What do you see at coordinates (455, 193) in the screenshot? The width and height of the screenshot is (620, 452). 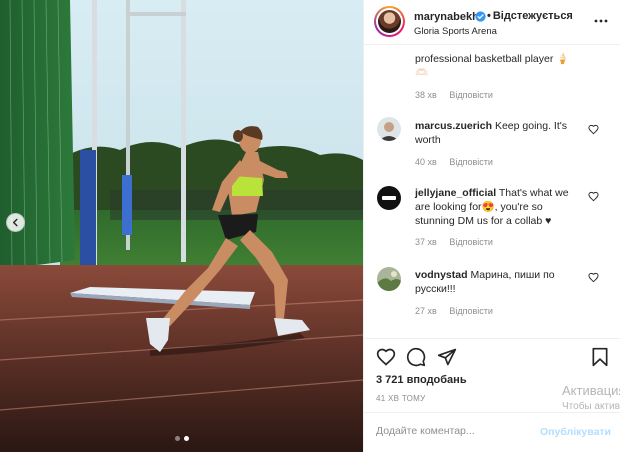 I see `comment-username: jellyjane_official` at bounding box center [455, 193].